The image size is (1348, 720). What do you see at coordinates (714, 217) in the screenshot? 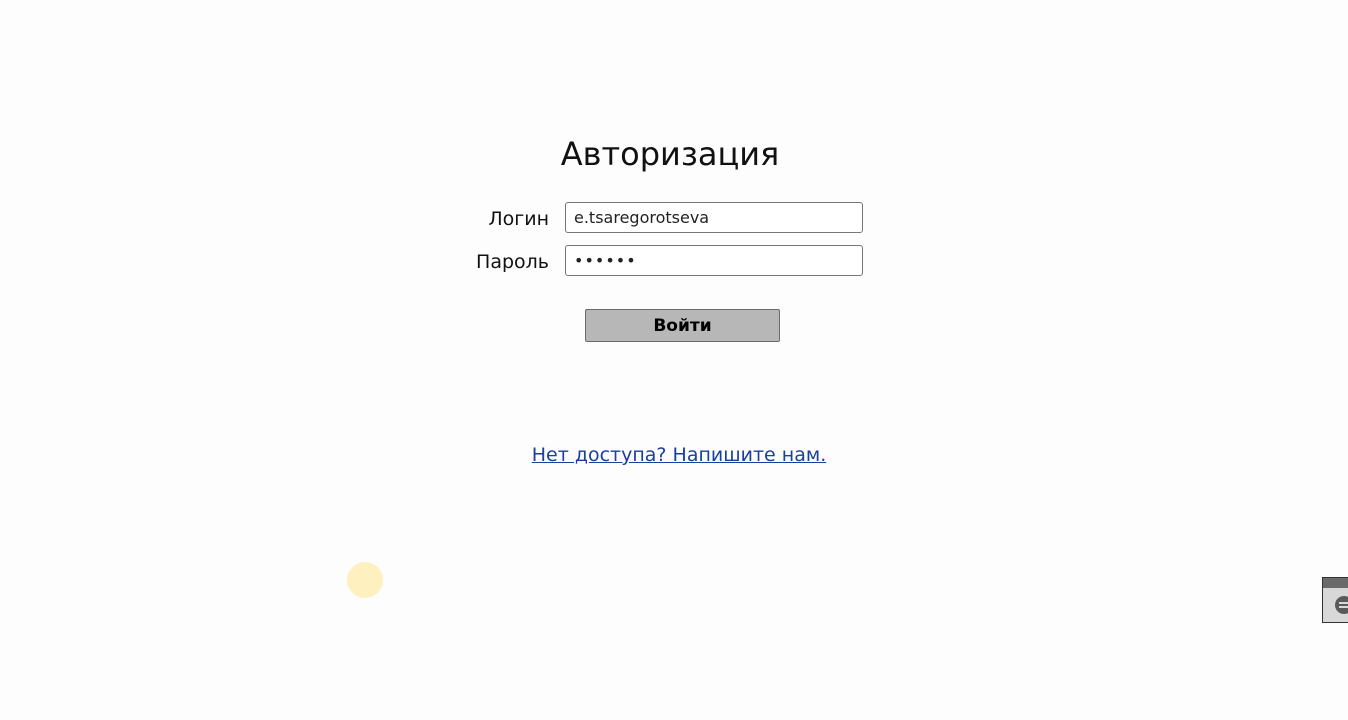
I see `login-input` at bounding box center [714, 217].